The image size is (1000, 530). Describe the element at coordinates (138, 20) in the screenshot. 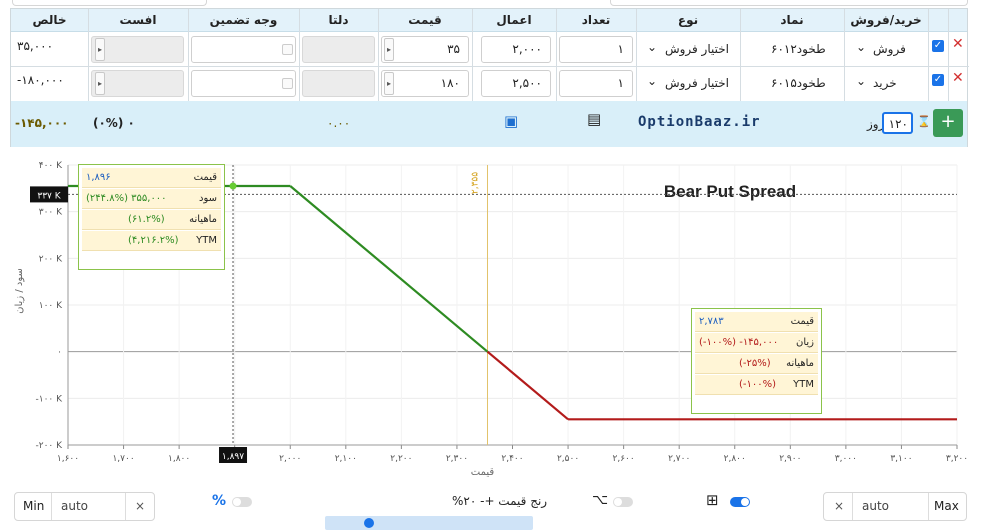

I see `header-theta: افست` at that location.